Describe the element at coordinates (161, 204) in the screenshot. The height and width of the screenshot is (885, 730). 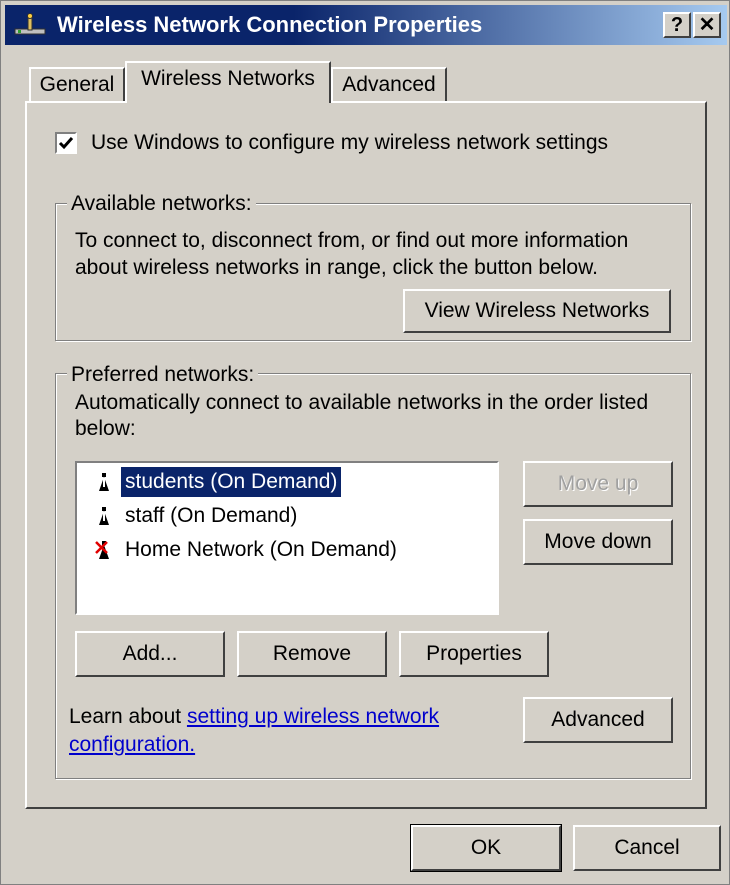
I see `available-networks-legend: Available networks:` at that location.